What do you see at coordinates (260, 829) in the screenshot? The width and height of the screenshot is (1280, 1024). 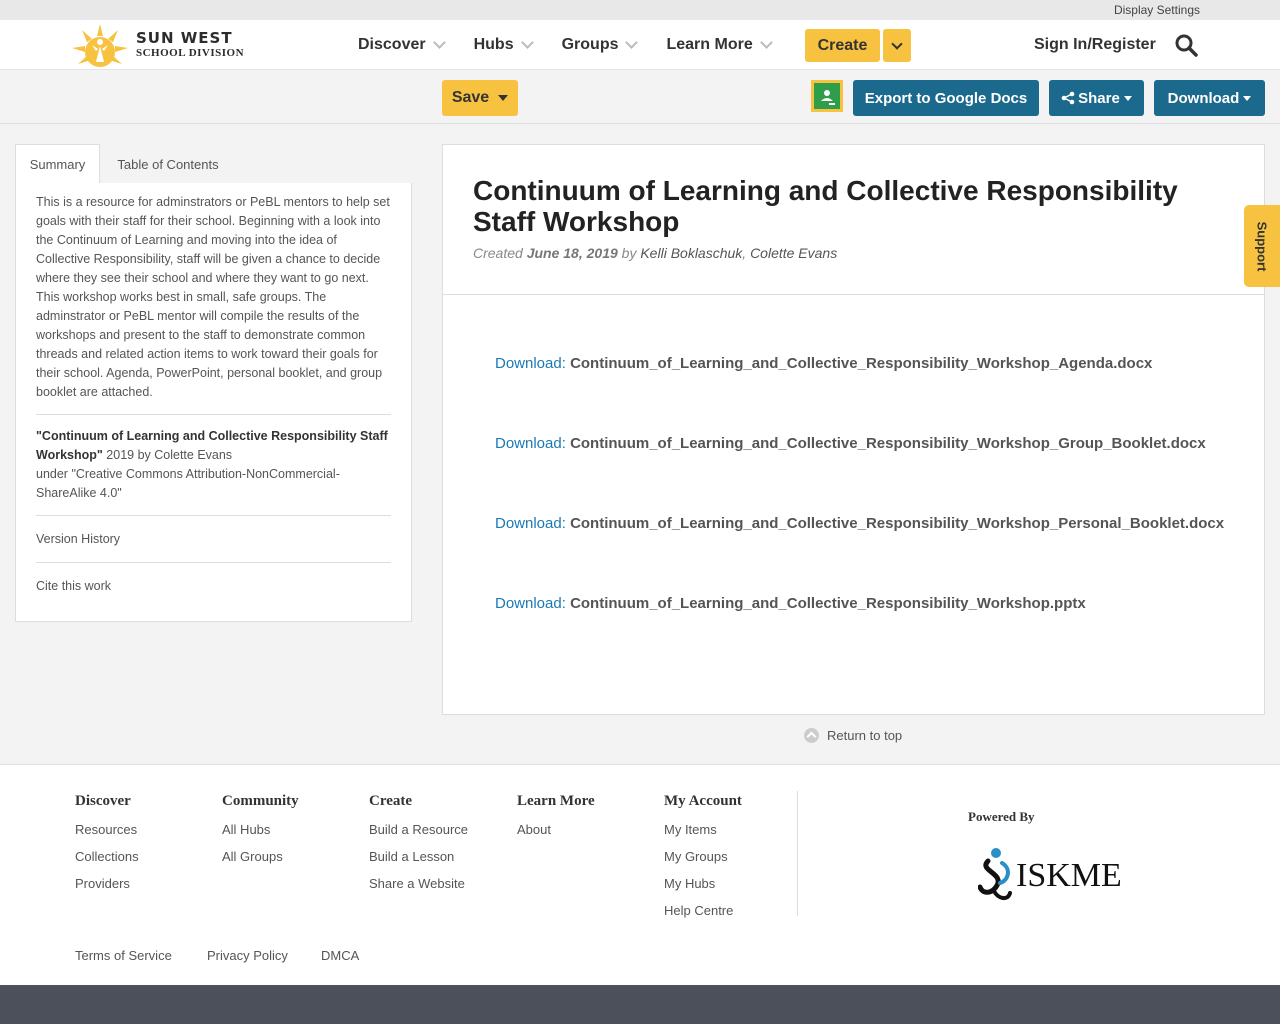 I see `footer-link-all-hubs: All Hubs` at bounding box center [260, 829].